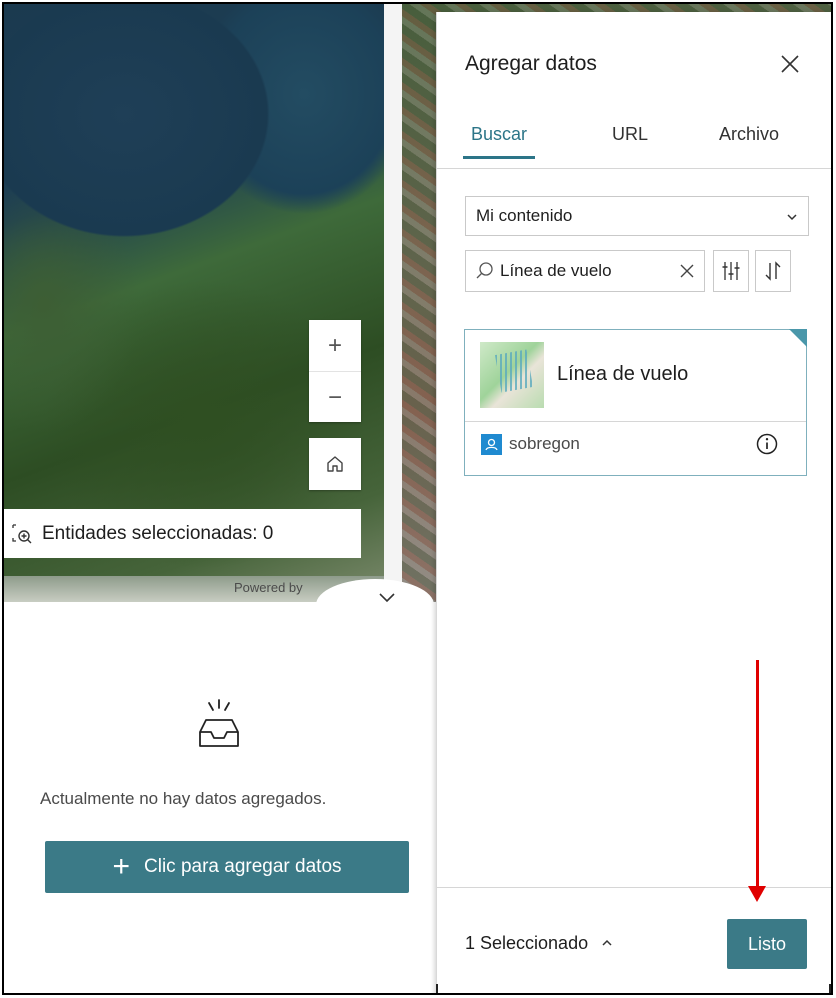 The height and width of the screenshot is (998, 836). Describe the element at coordinates (524, 215) in the screenshot. I see `scope-select-value: Mi contenido` at that location.